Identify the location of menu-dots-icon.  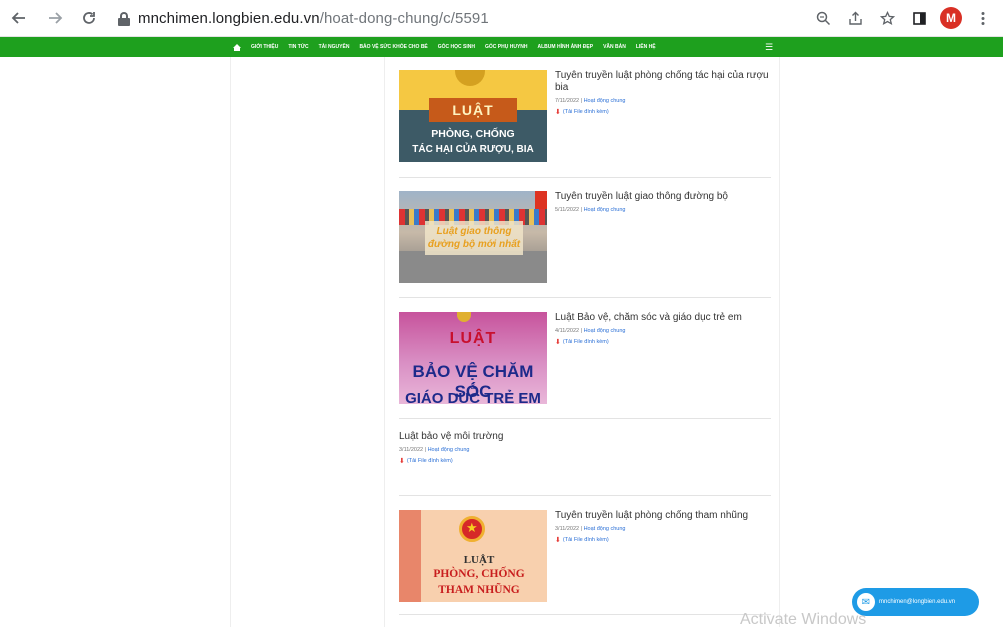
(983, 18).